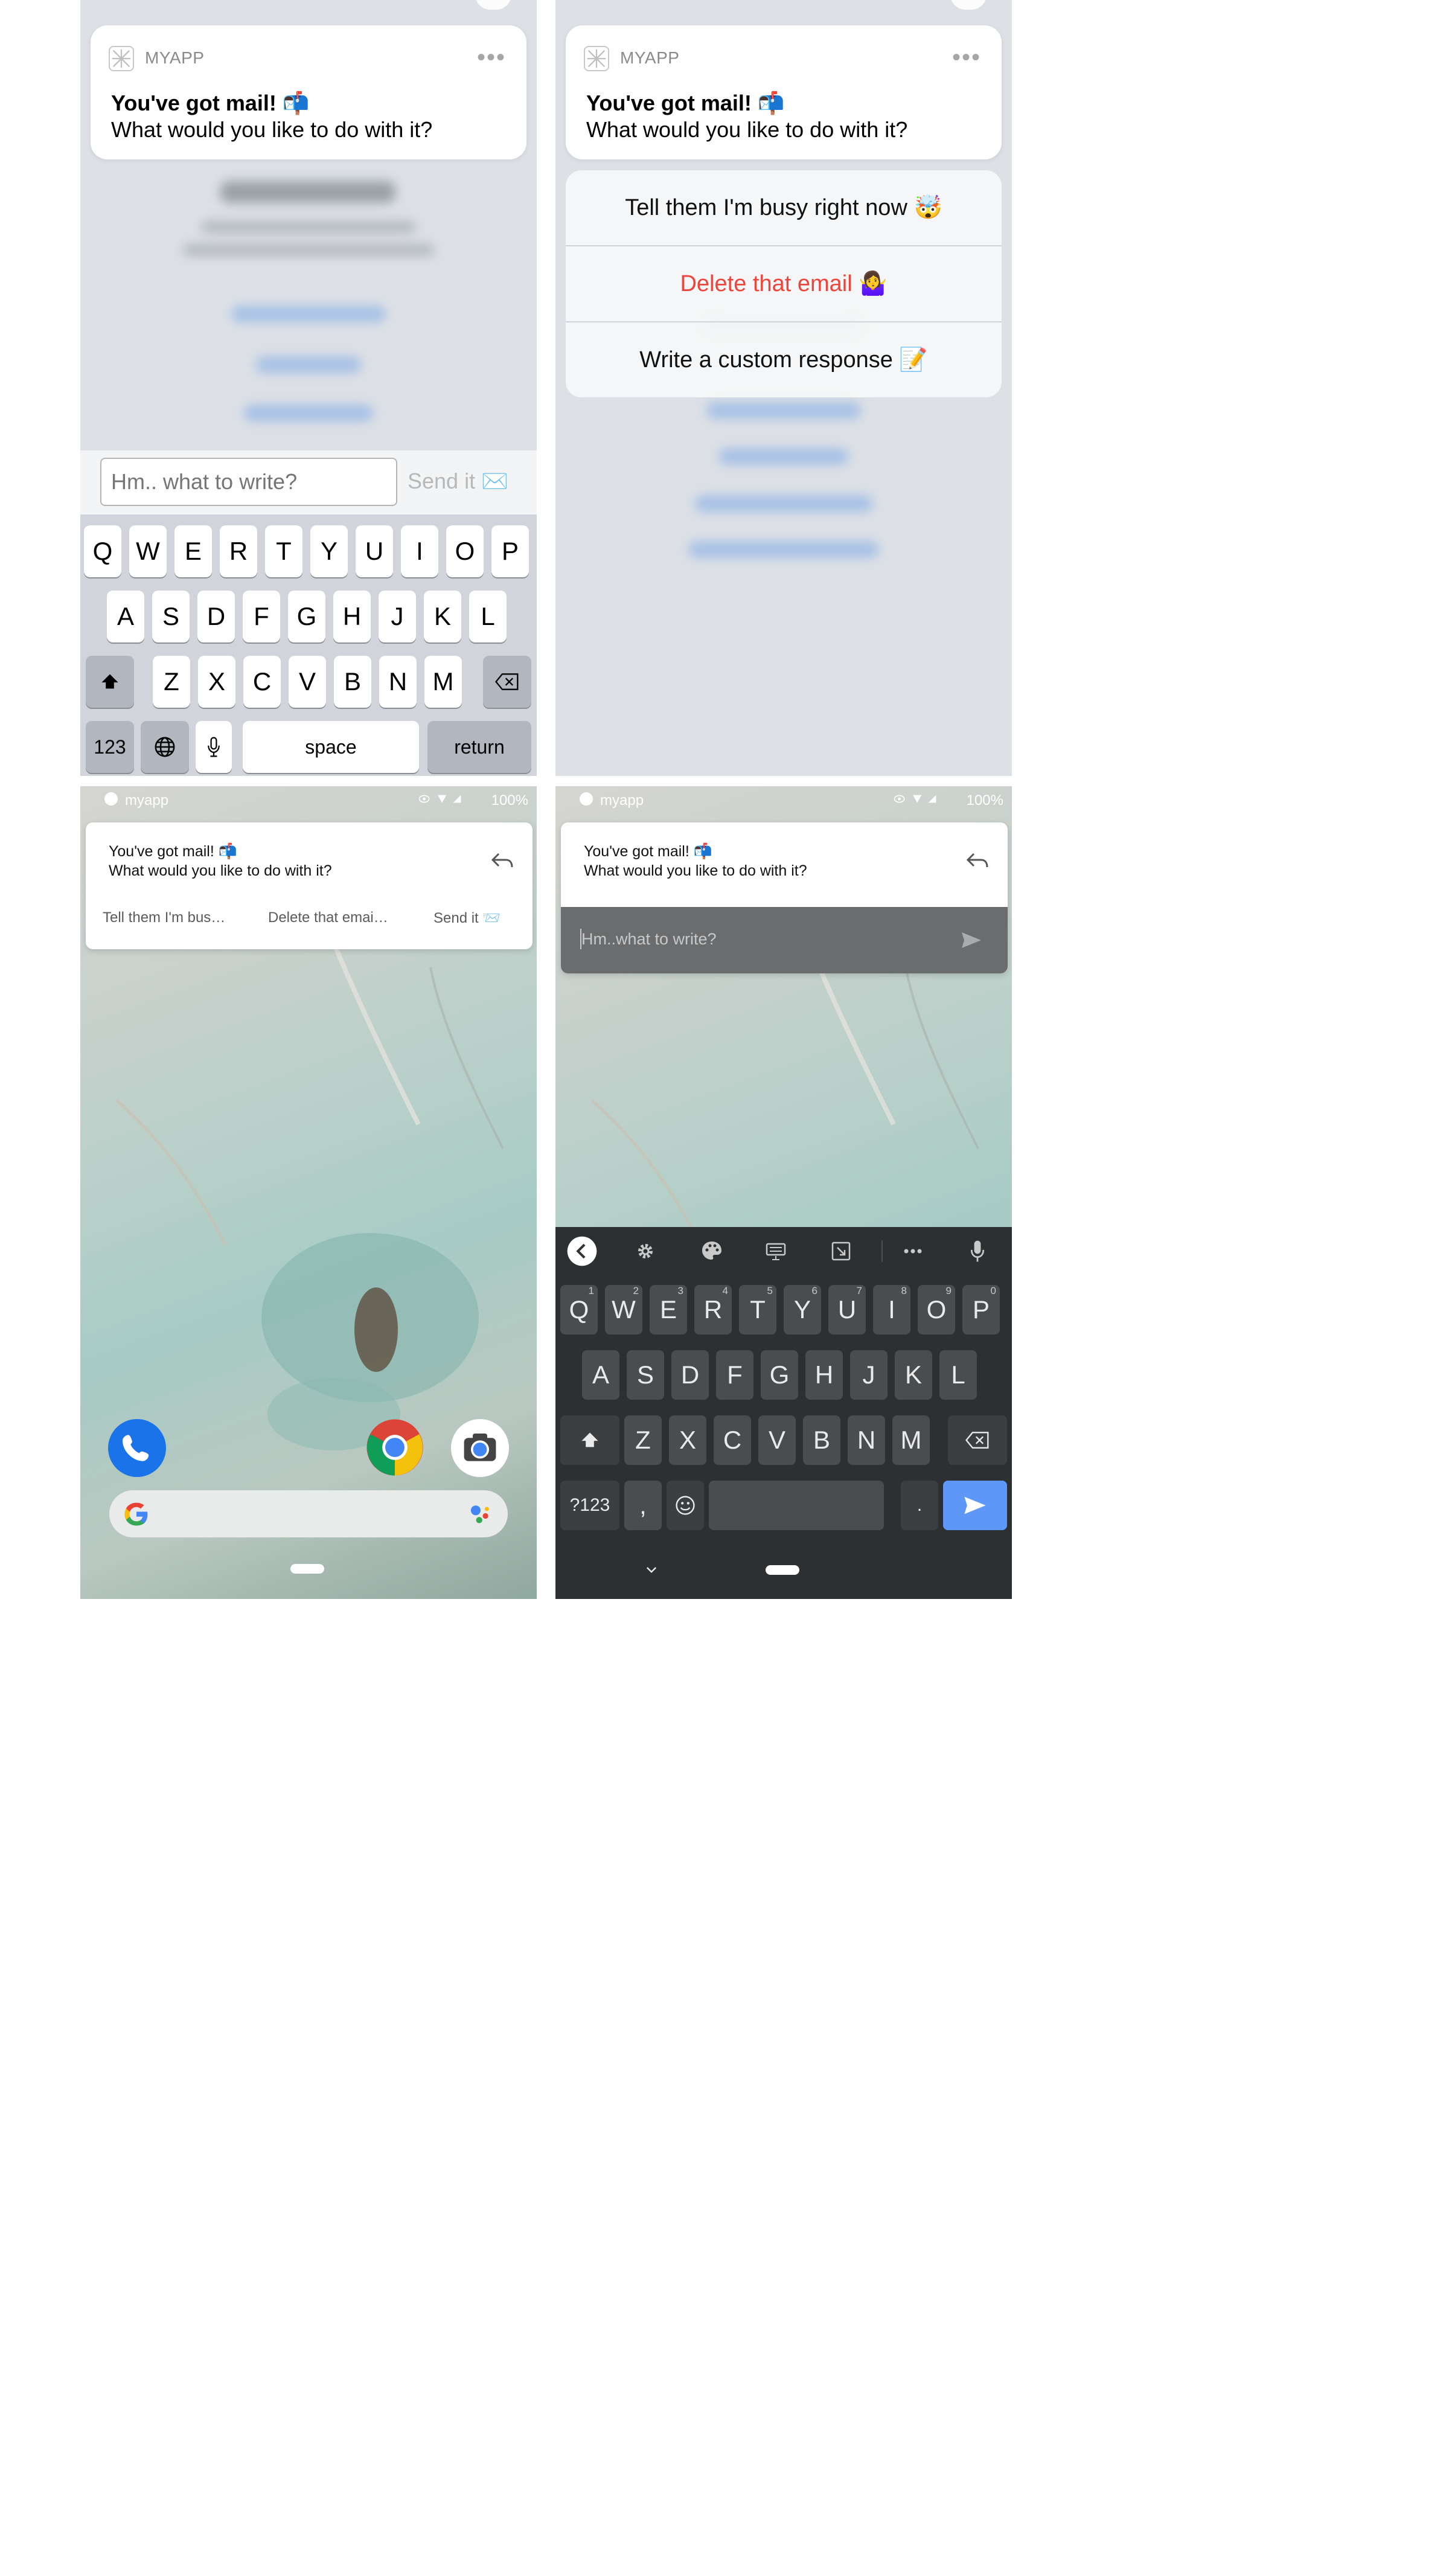 The height and width of the screenshot is (2576, 1449). I want to click on space-key, so click(797, 1505).